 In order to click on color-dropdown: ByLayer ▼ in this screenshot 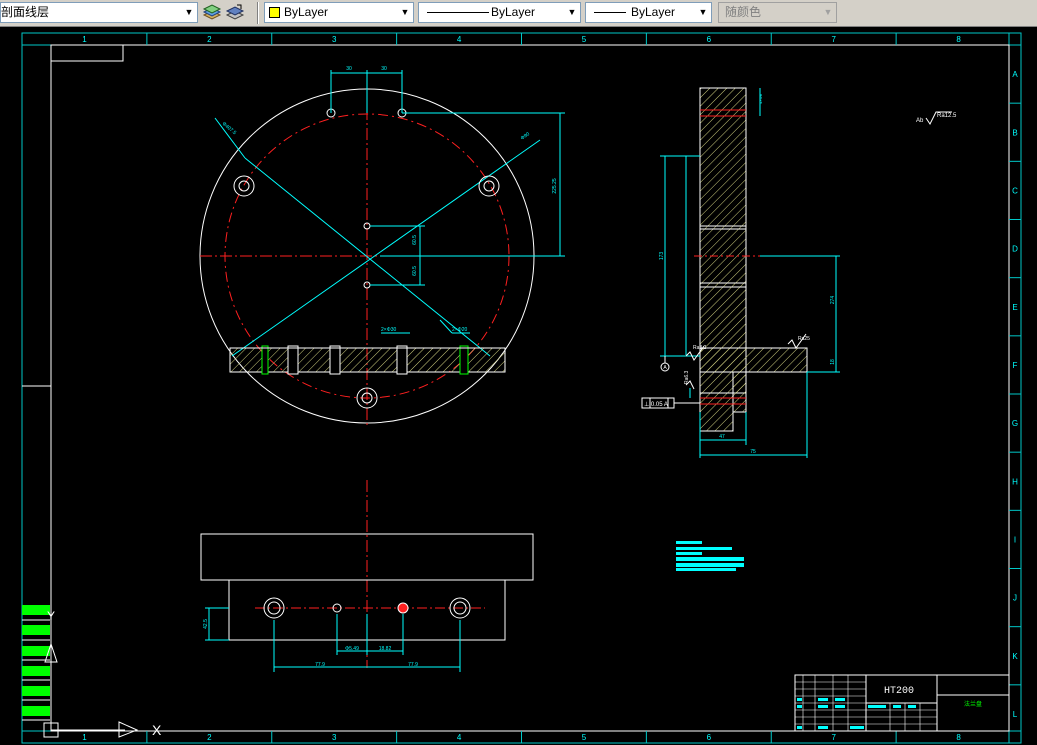, I will do `click(339, 12)`.